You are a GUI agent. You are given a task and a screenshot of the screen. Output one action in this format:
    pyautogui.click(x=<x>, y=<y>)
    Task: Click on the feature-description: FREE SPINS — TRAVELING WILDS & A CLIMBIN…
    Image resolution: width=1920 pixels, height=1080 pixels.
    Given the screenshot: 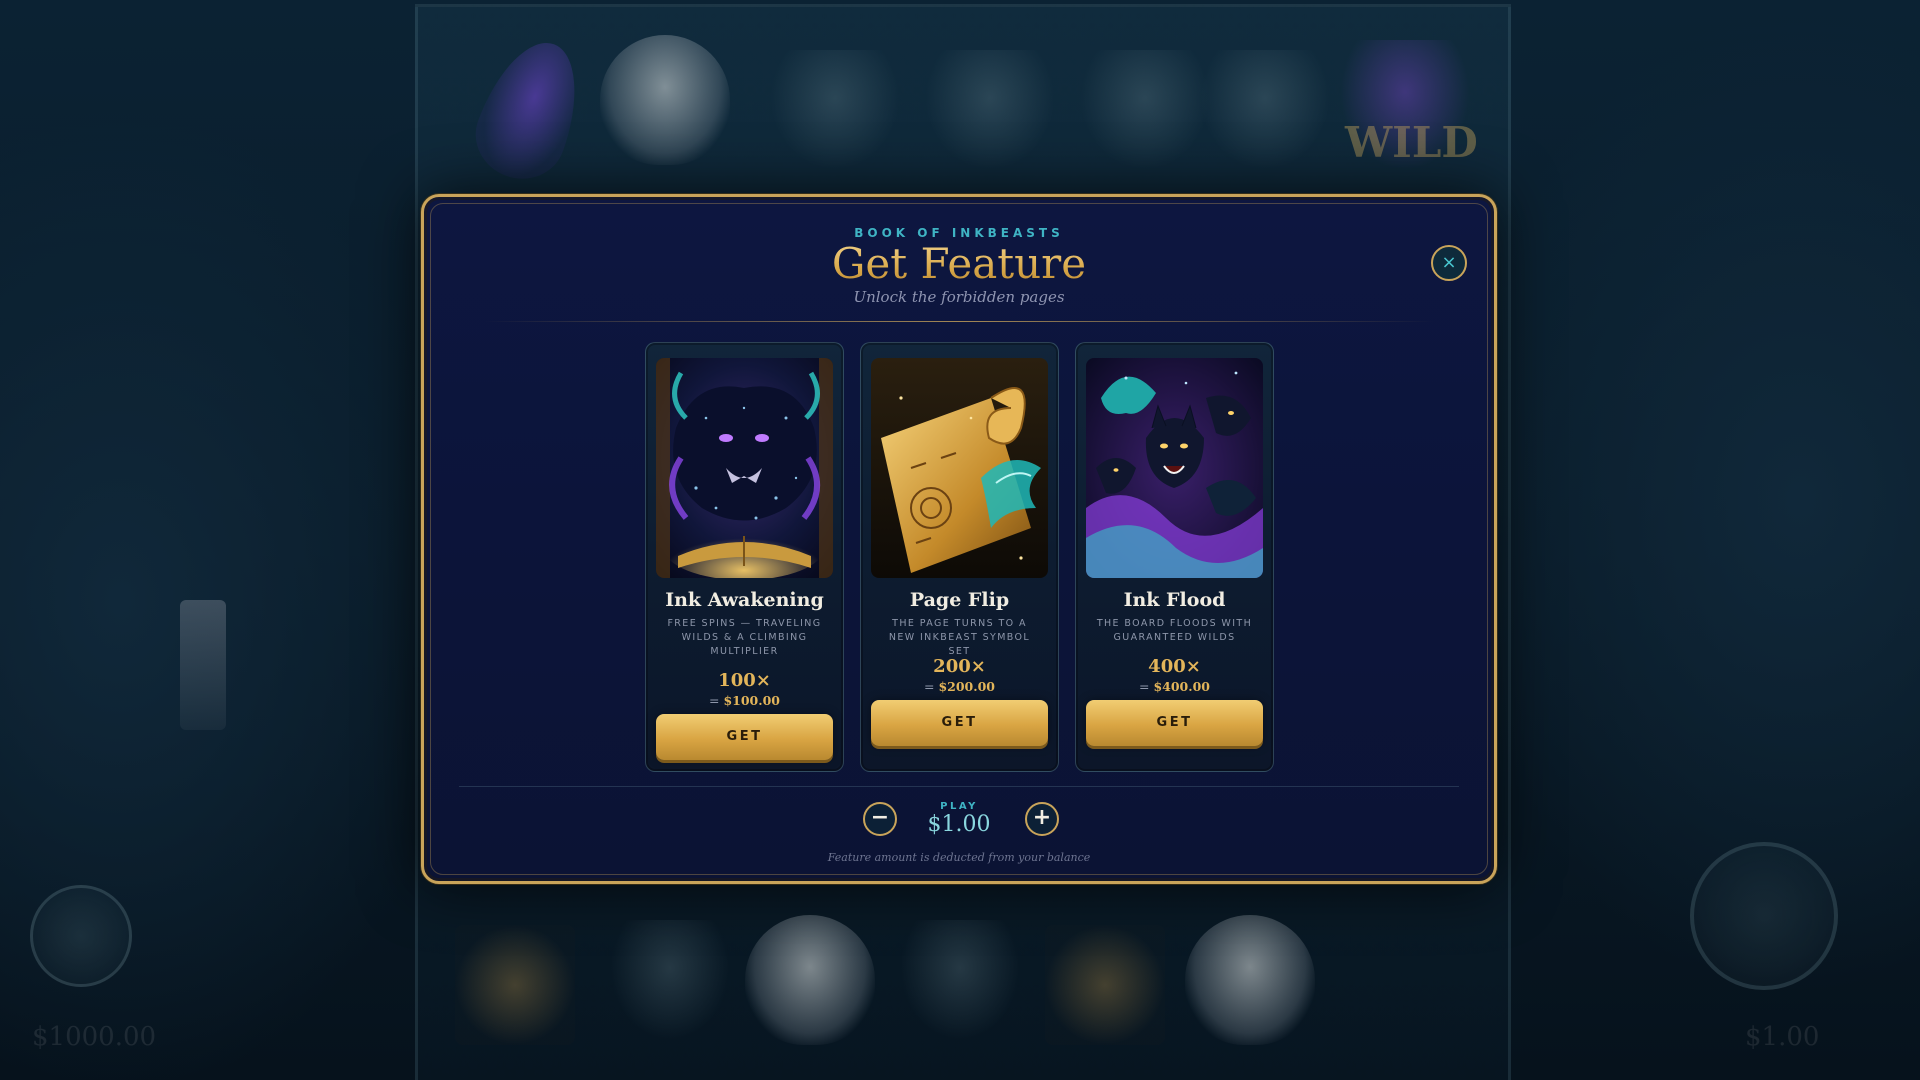 What is the action you would take?
    pyautogui.click(x=744, y=637)
    